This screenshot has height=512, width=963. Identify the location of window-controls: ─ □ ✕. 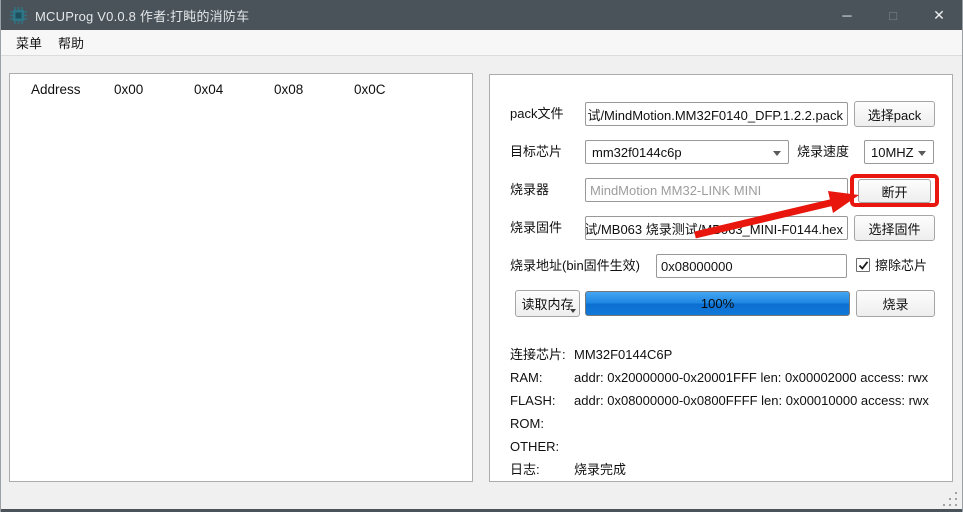
(893, 15).